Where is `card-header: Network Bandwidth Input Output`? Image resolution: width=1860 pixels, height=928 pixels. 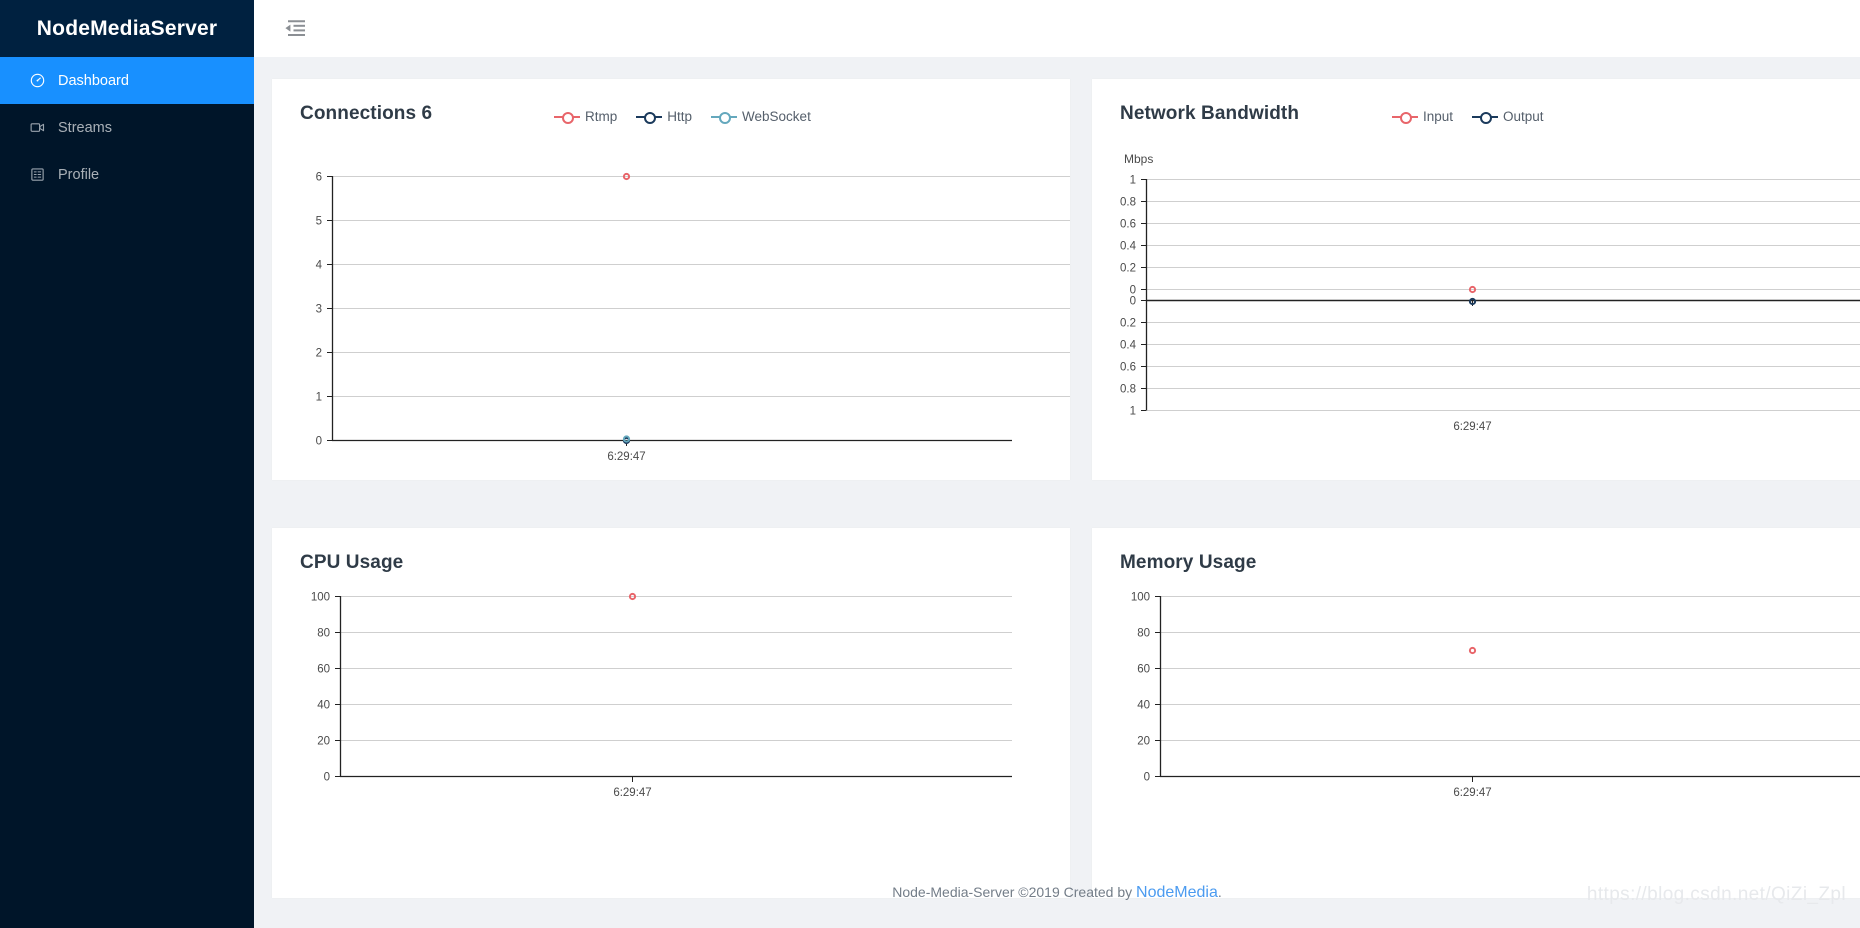
card-header: Network Bandwidth Input Output is located at coordinates (1476, 109).